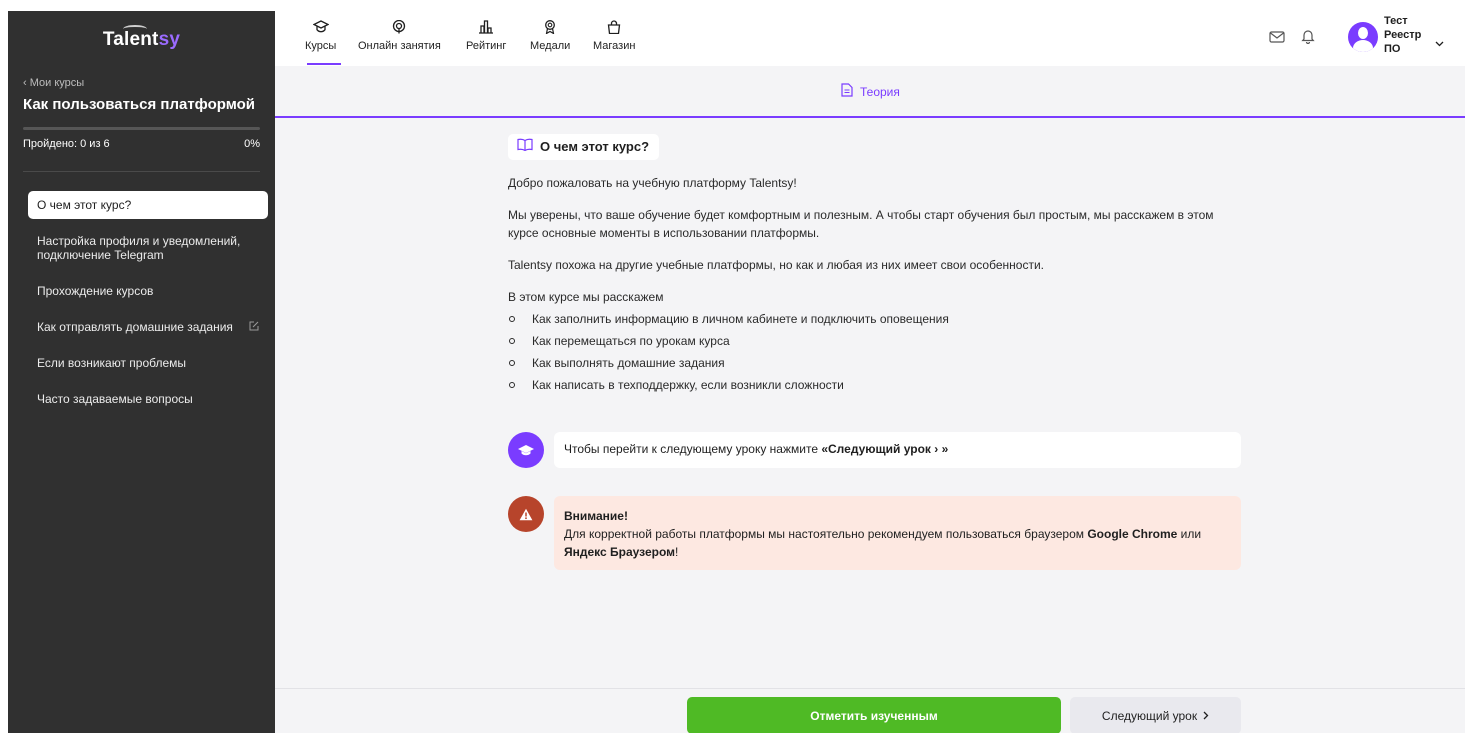 Image resolution: width=1465 pixels, height=733 pixels. I want to click on lesson-item-problems: Если возникают проблемы, so click(148, 363).